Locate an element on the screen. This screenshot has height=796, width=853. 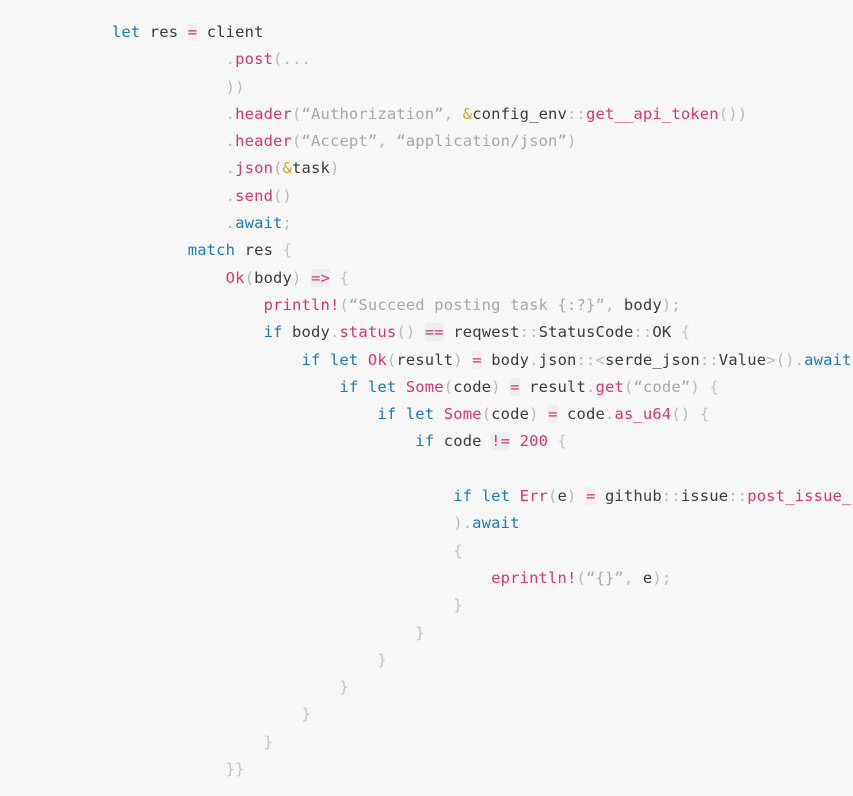
code-token-ident: client is located at coordinates (235, 32).